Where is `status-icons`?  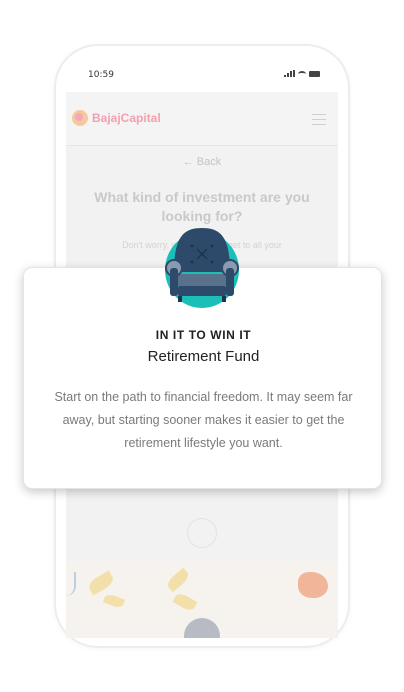 status-icons is located at coordinates (302, 73).